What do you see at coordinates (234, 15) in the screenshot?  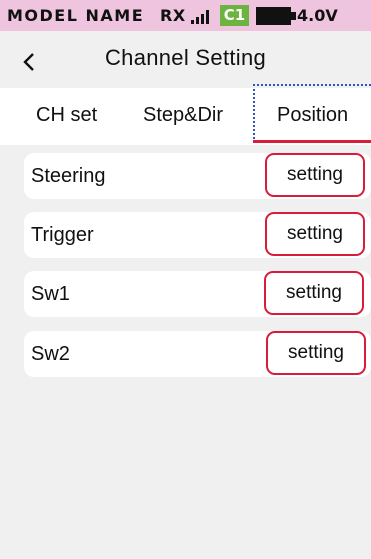 I see `channel-badge: C1` at bounding box center [234, 15].